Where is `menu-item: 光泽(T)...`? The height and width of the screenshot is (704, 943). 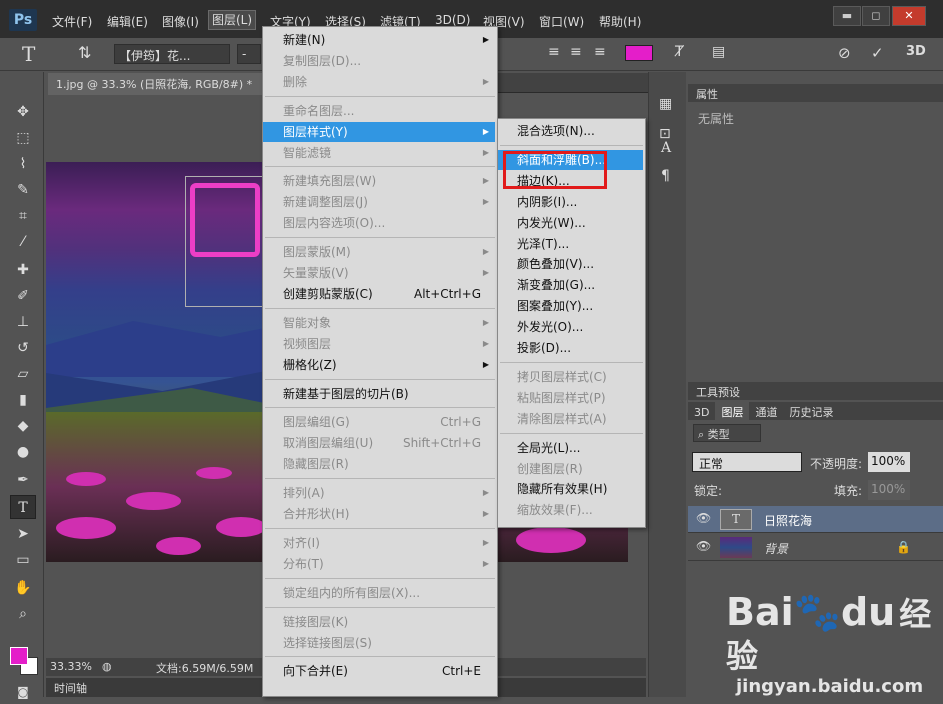
menu-item: 光泽(T)... is located at coordinates (570, 244).